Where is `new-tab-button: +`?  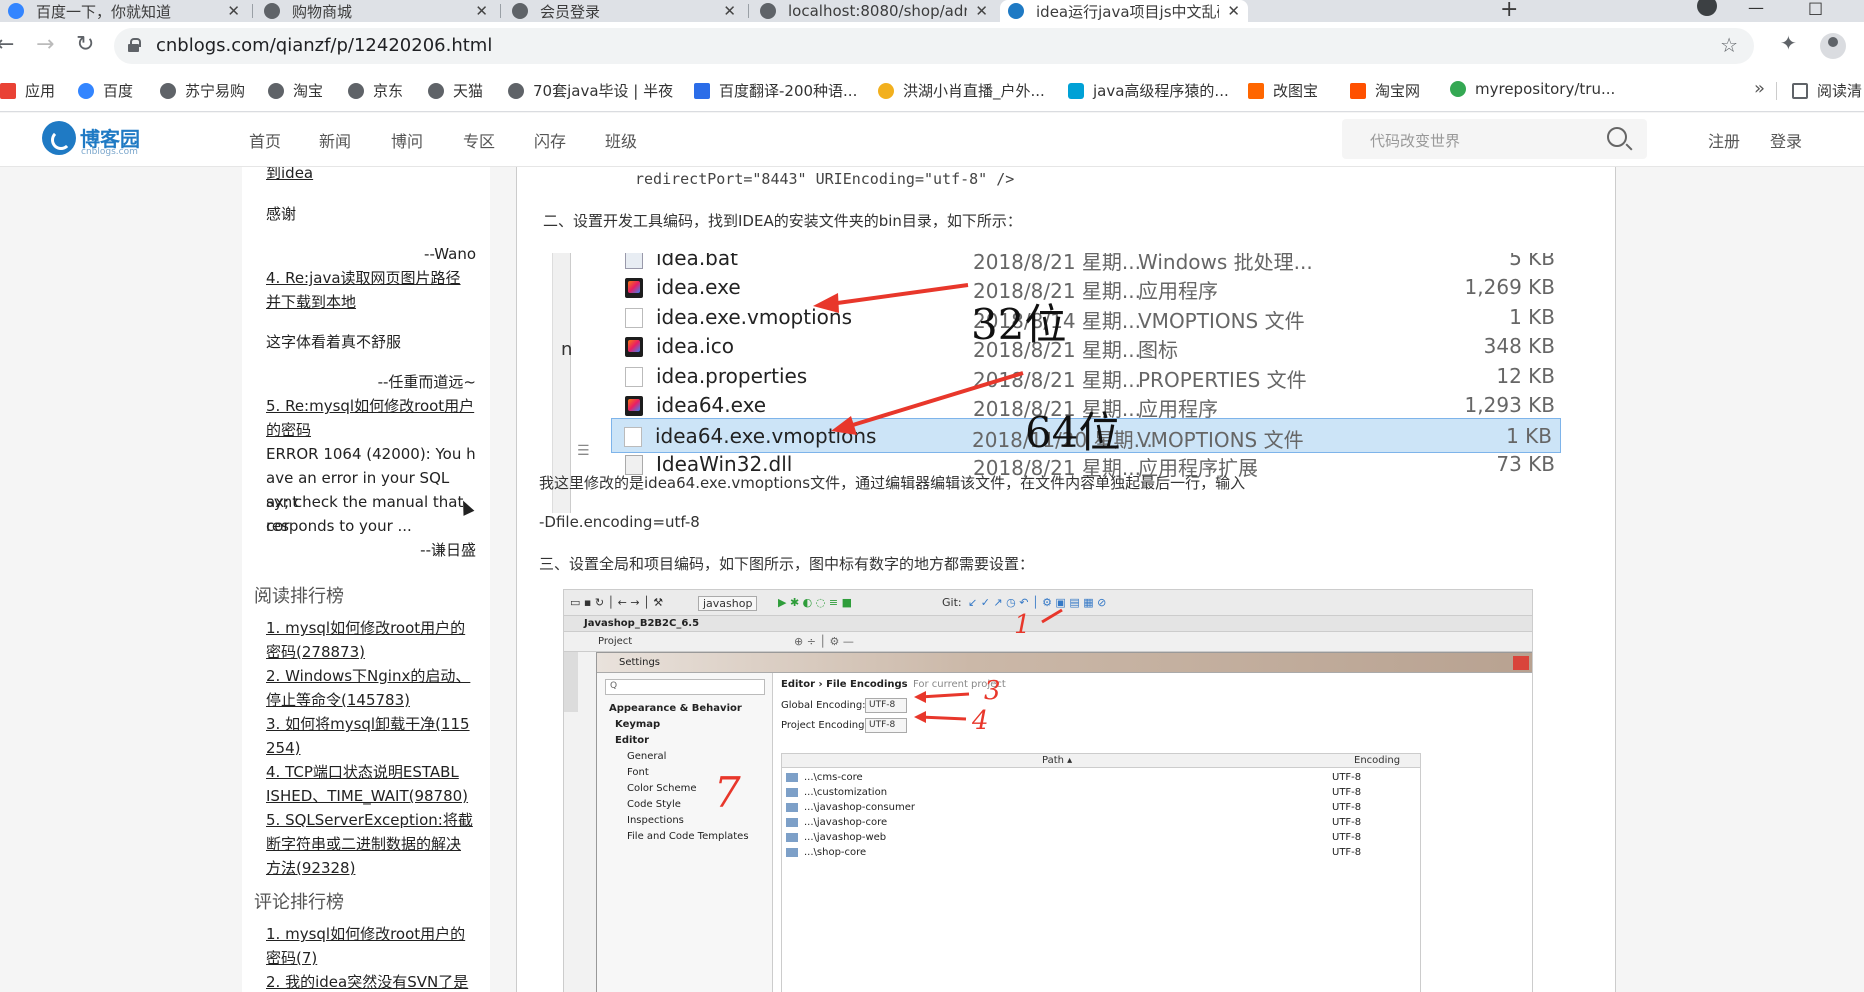
new-tab-button: + is located at coordinates (1509, 11).